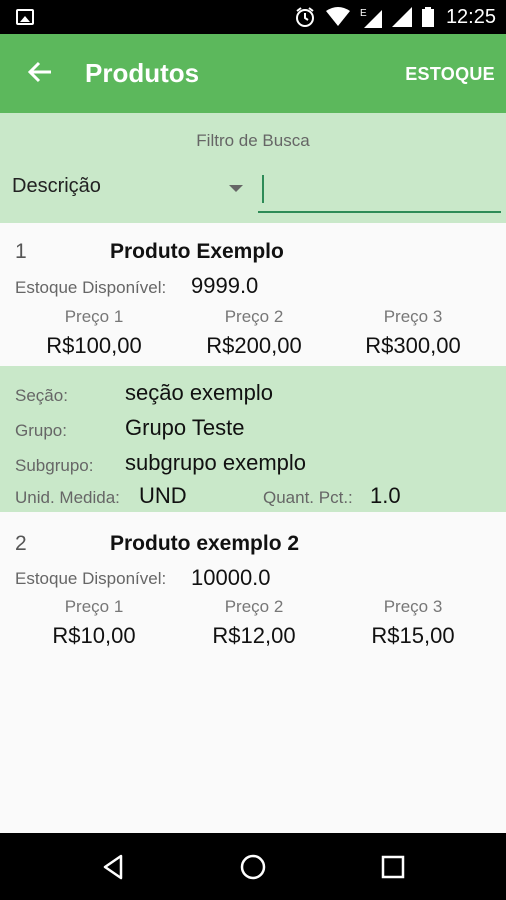 Image resolution: width=506 pixels, height=900 pixels. Describe the element at coordinates (253, 168) in the screenshot. I see `search-filter: Filtro de Busca Descrição` at that location.